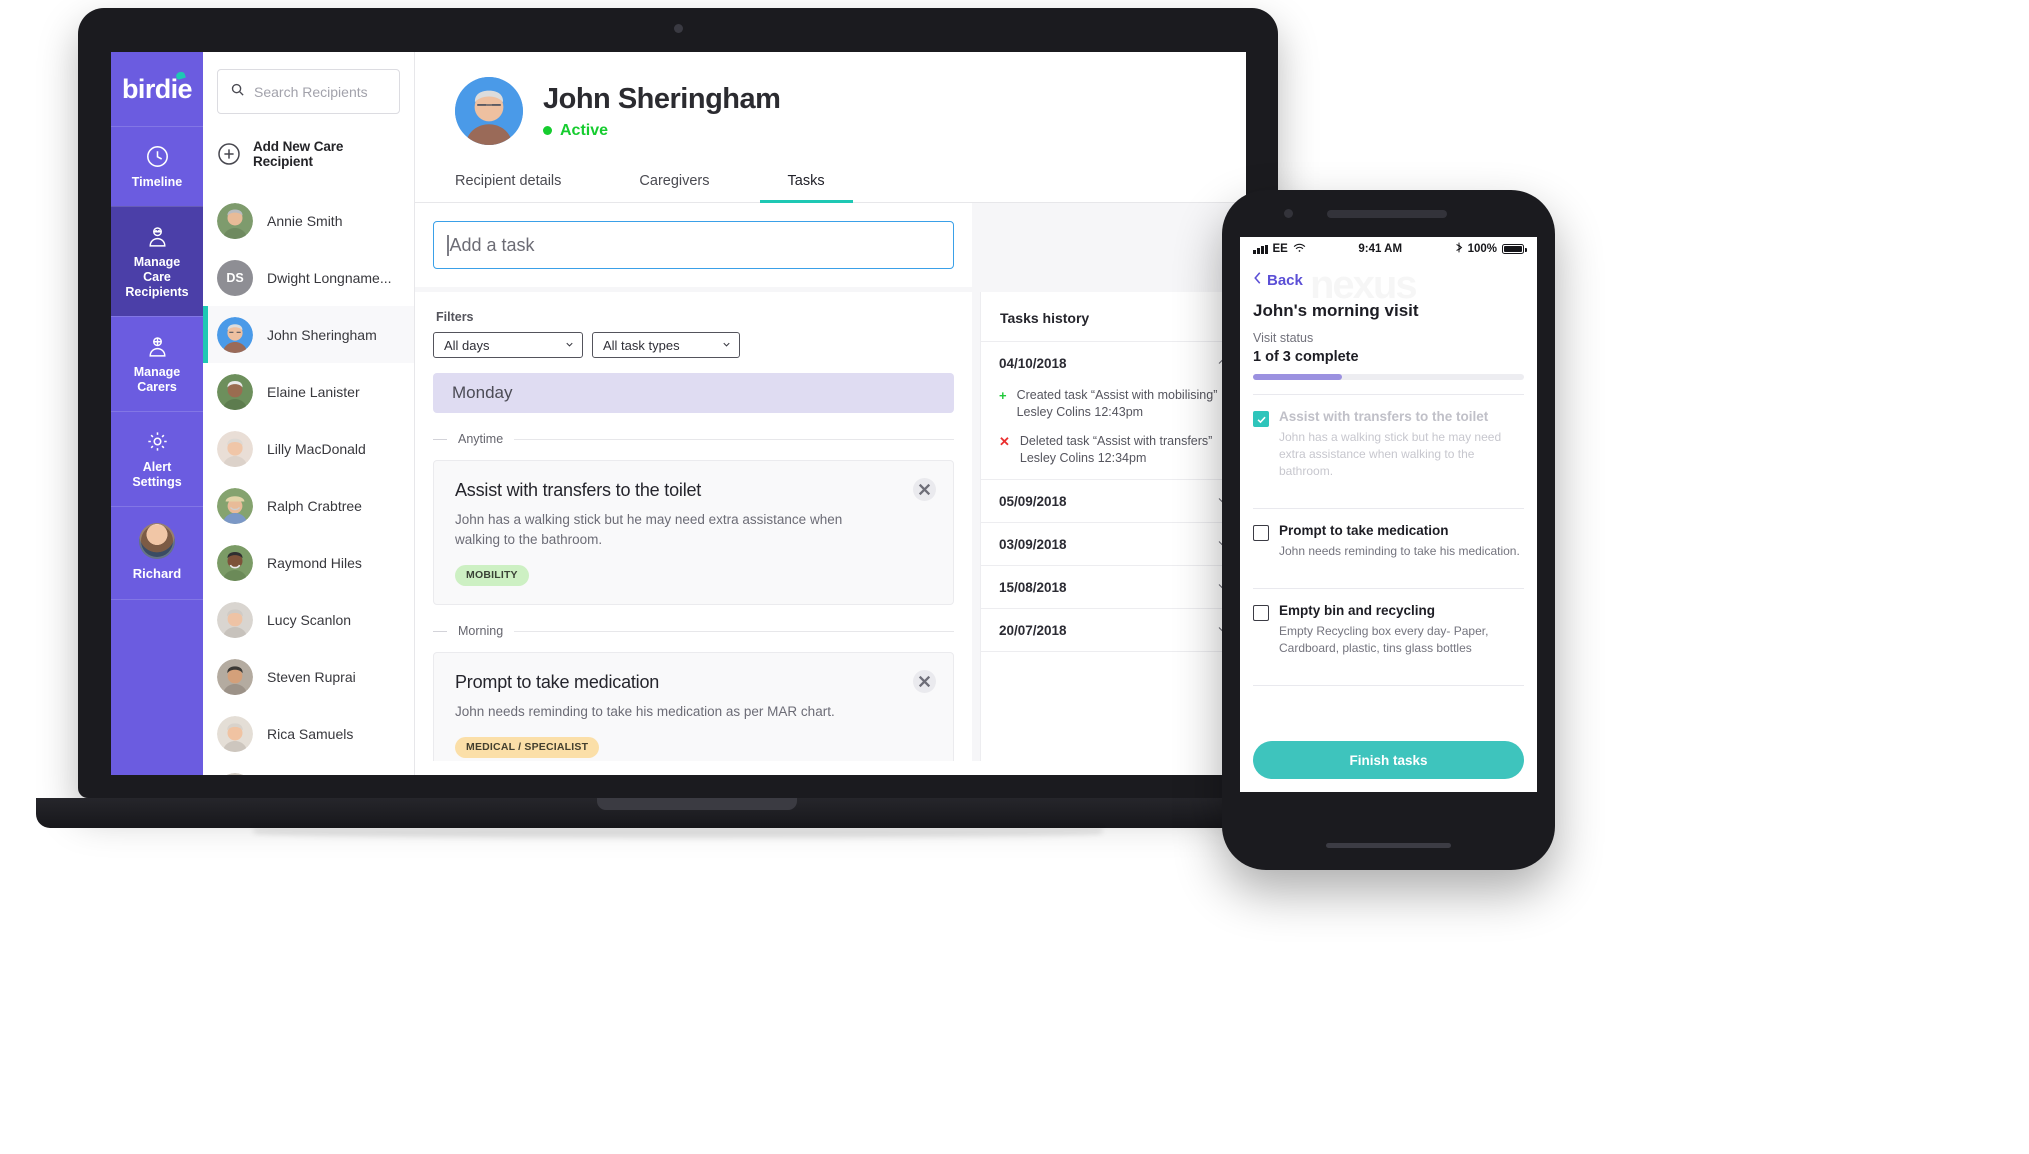 The width and height of the screenshot is (2029, 1154). Describe the element at coordinates (314, 505) in the screenshot. I see `list-item-label: Ralph Crabtree` at that location.